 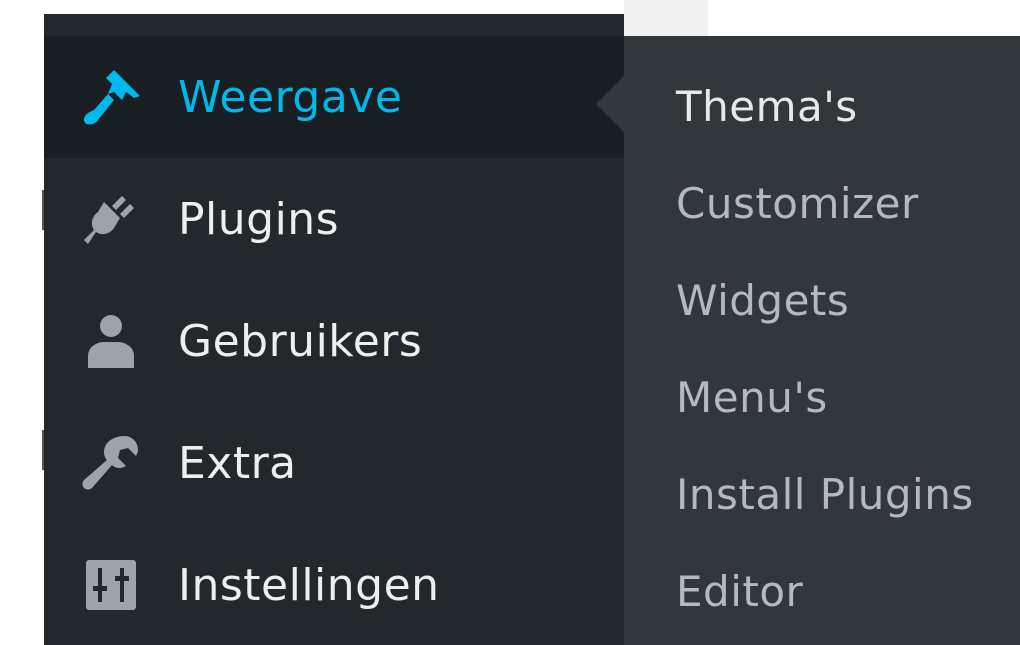 What do you see at coordinates (290, 97) in the screenshot?
I see `sidebar-item-label: Weergave` at bounding box center [290, 97].